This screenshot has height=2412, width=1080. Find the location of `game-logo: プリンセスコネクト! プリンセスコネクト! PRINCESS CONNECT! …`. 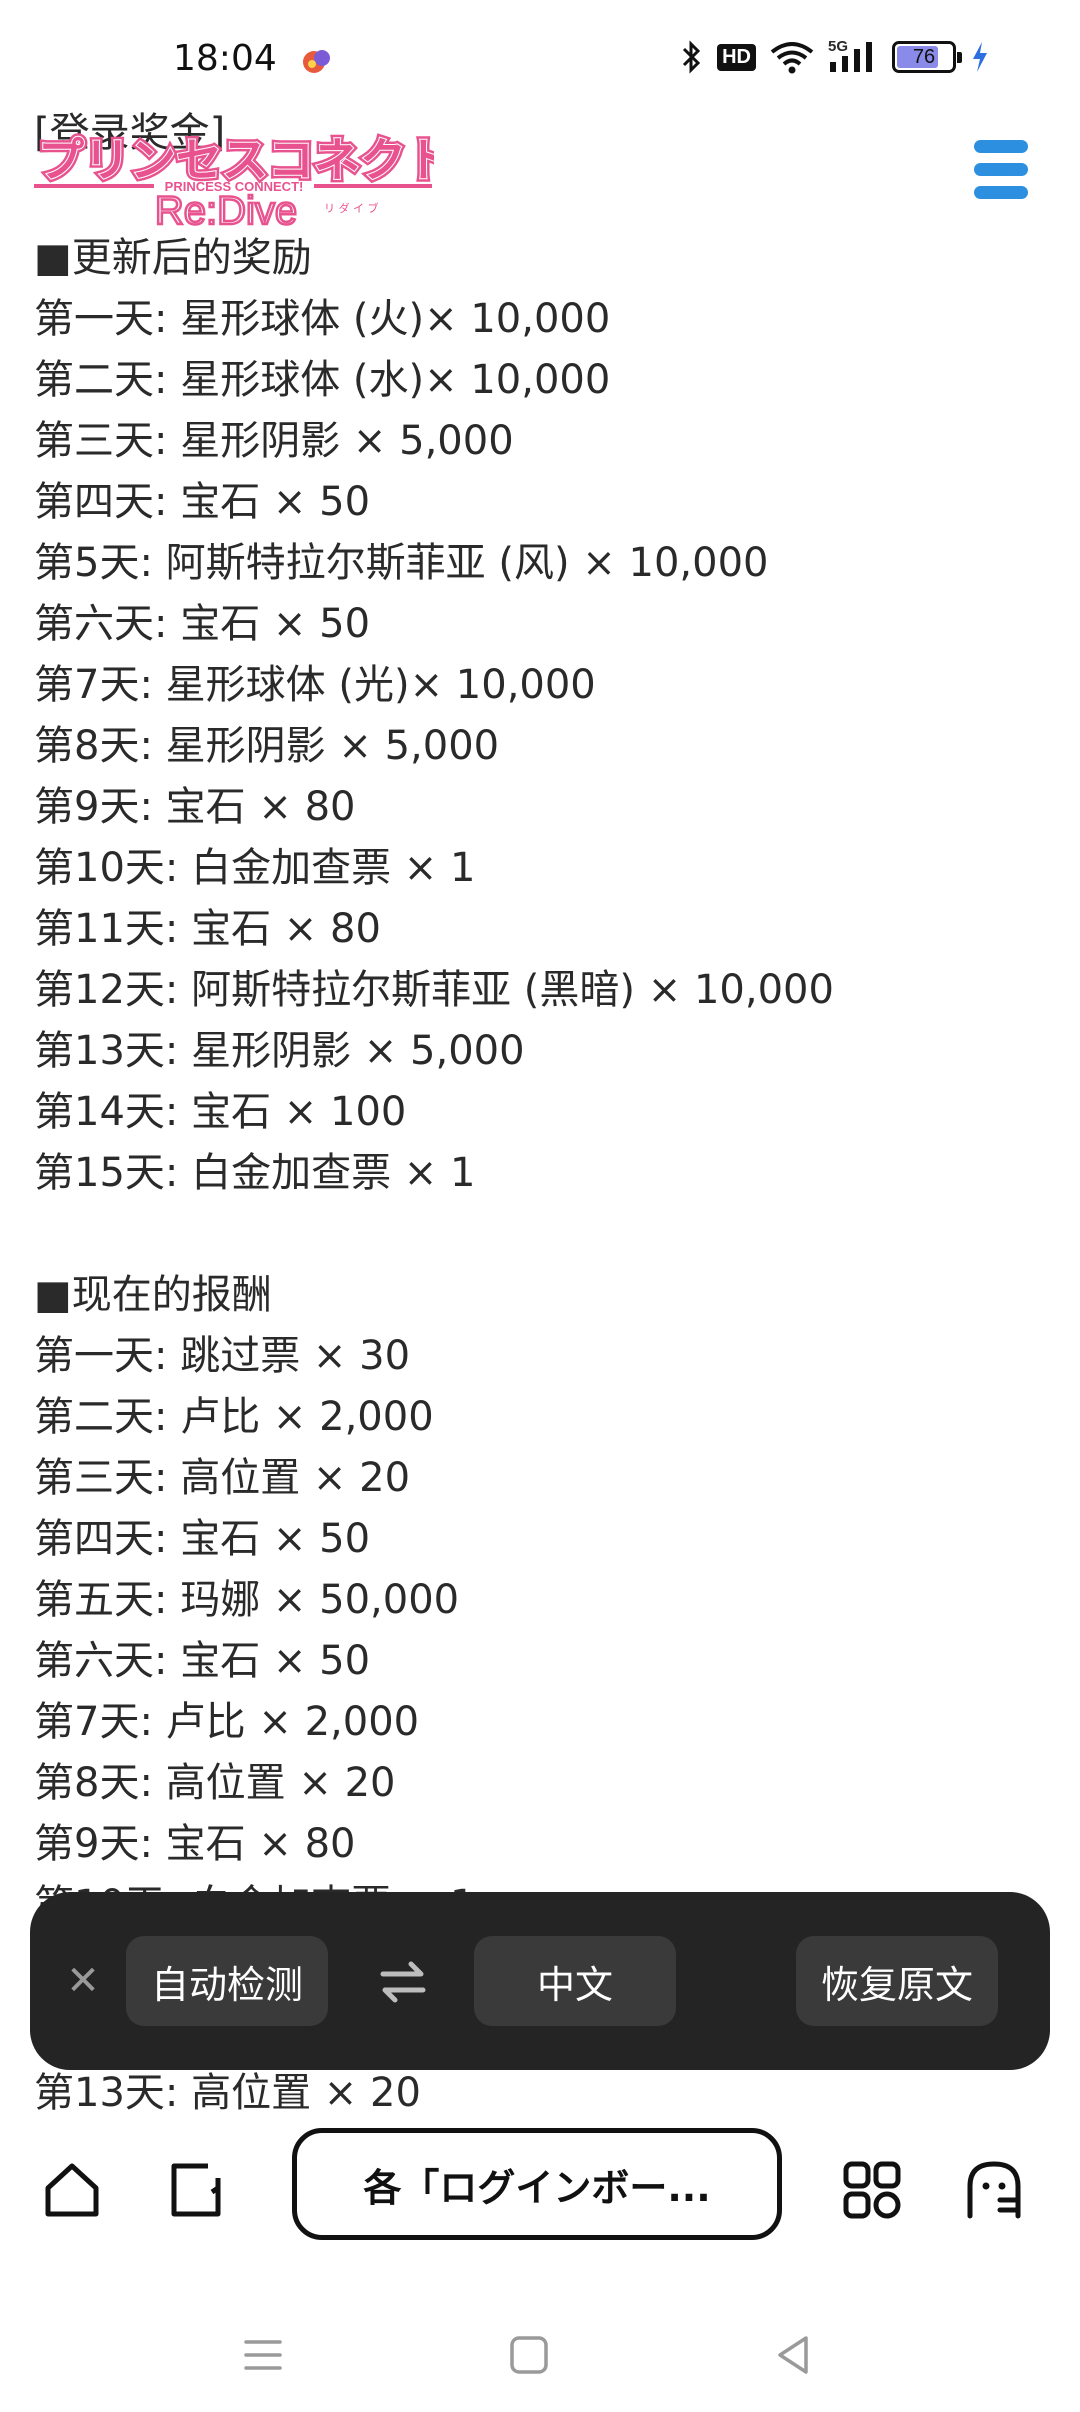

game-logo: プリンセスコネクト! プリンセスコネクト! PRINCESS CONNECT! … is located at coordinates (234, 180).